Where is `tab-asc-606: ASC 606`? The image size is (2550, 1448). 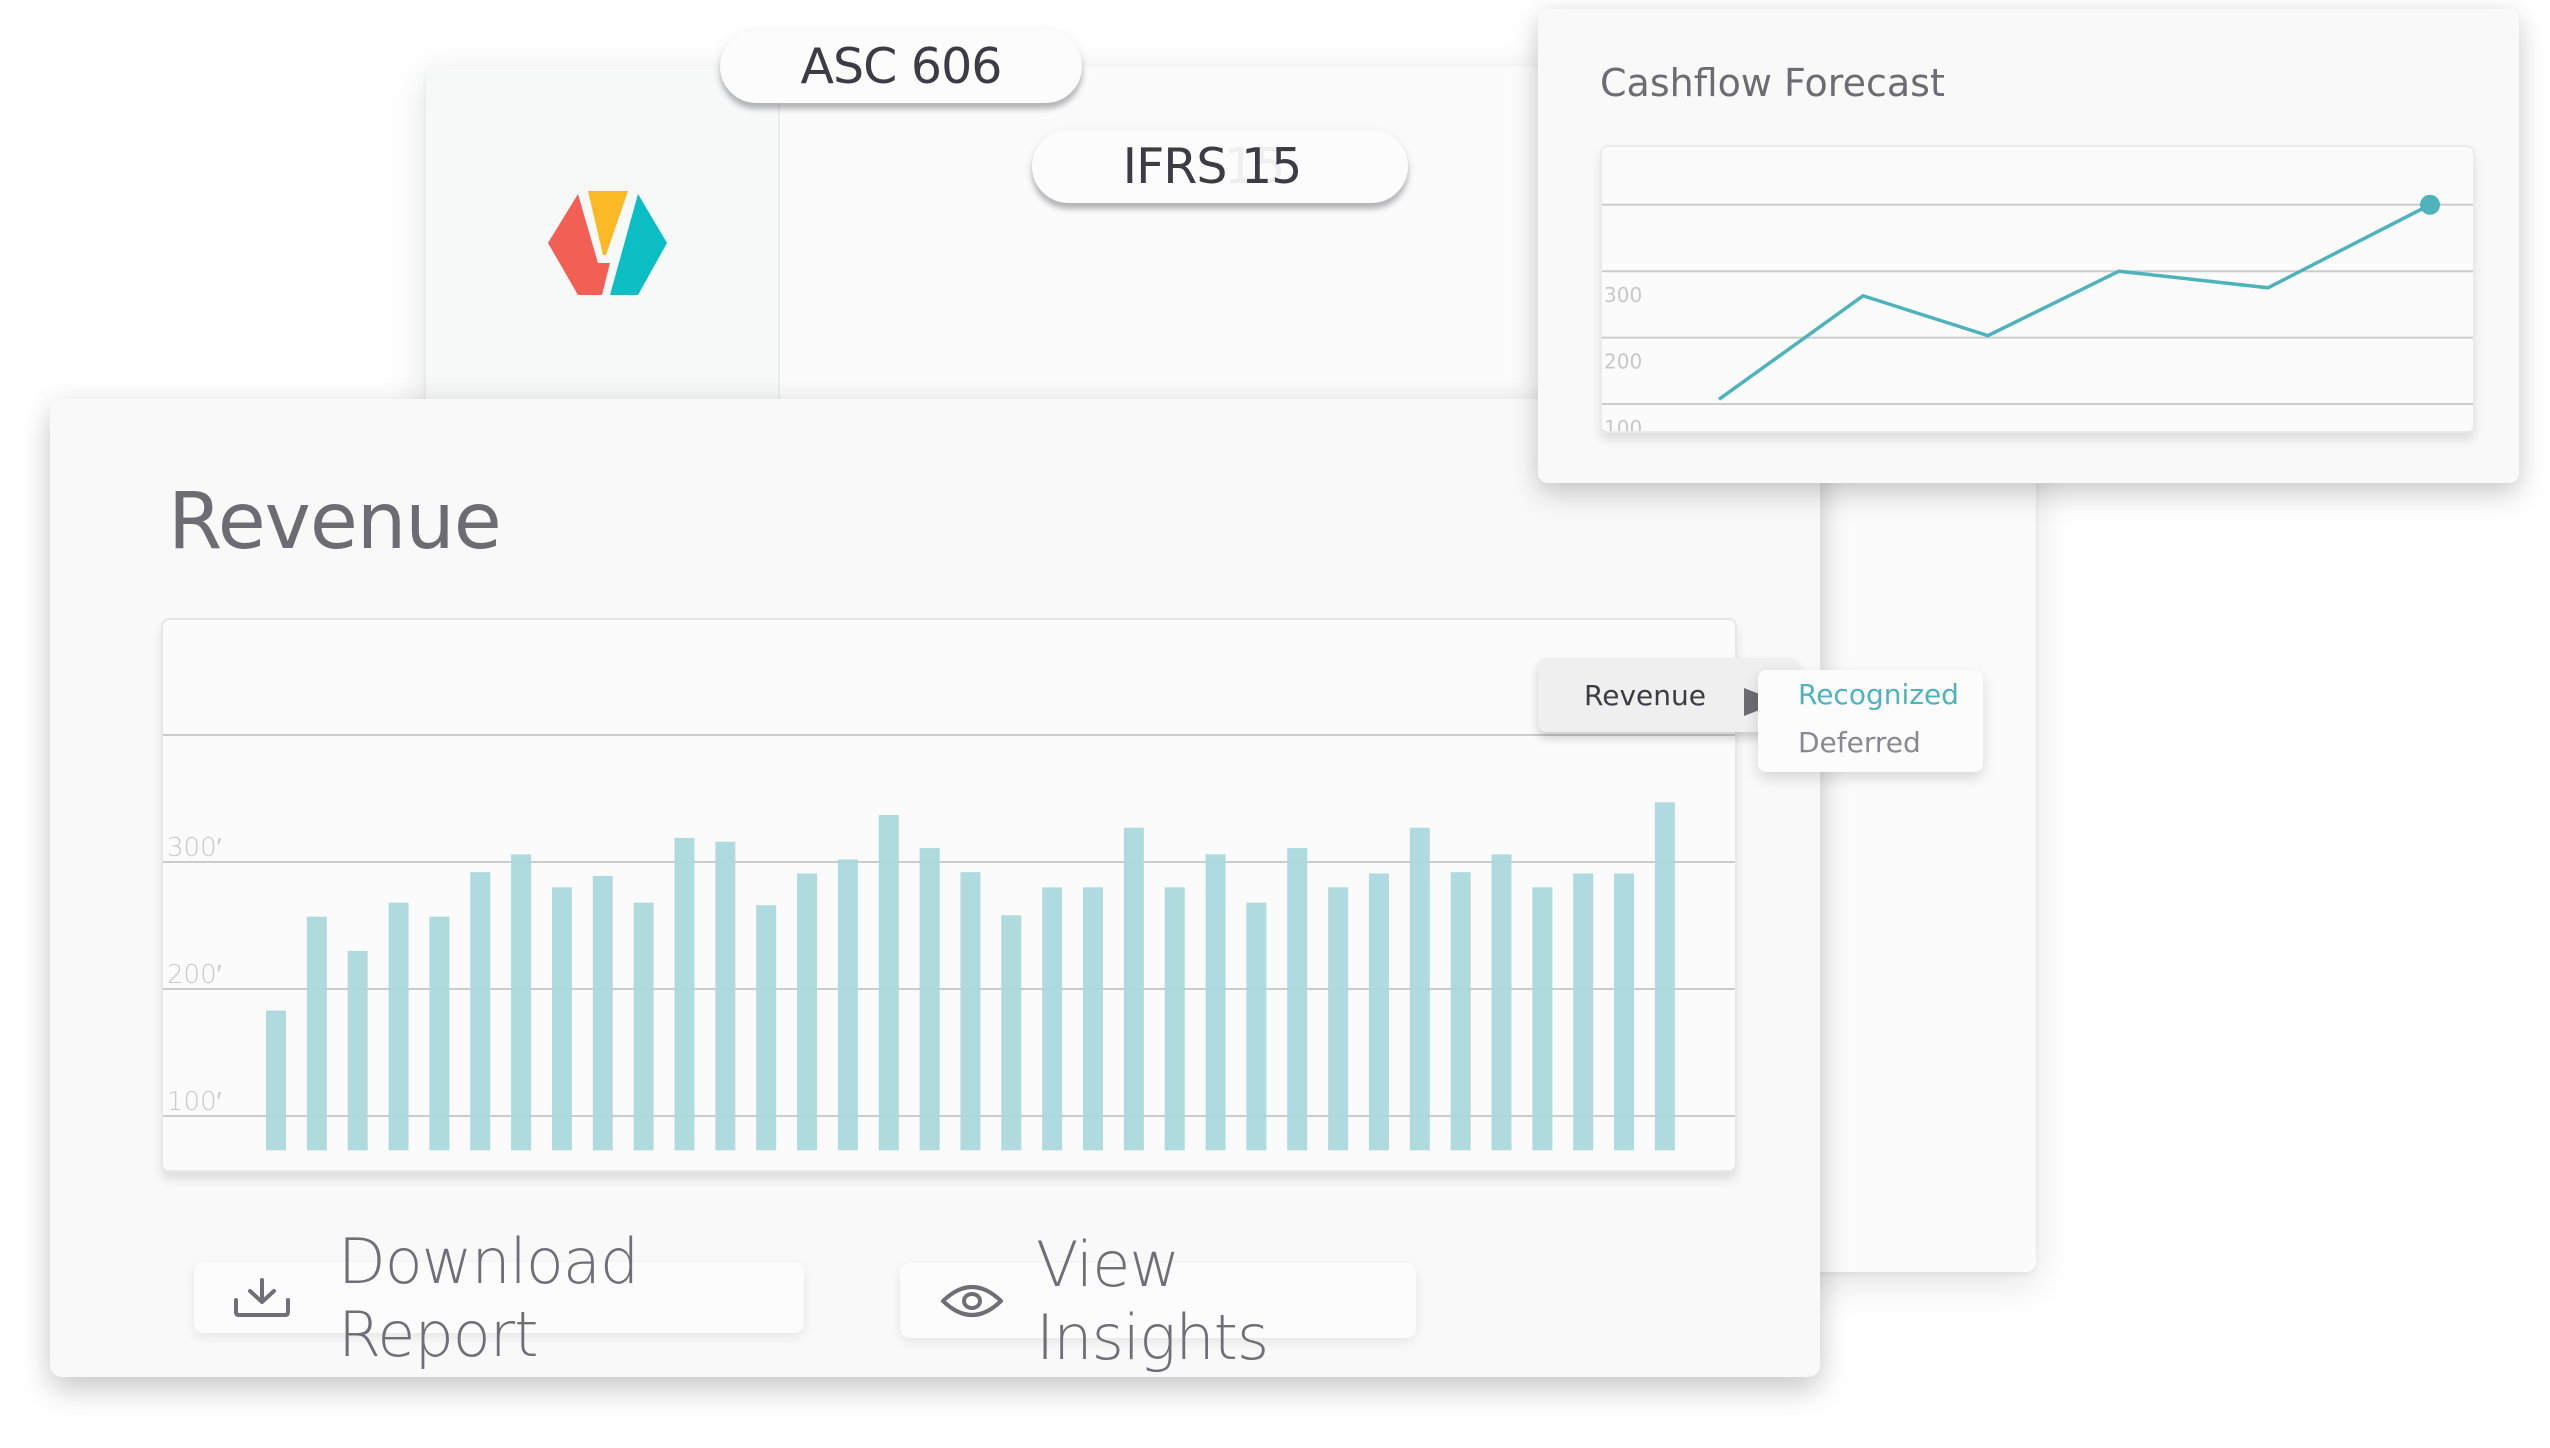
tab-asc-606: ASC 606 is located at coordinates (901, 66).